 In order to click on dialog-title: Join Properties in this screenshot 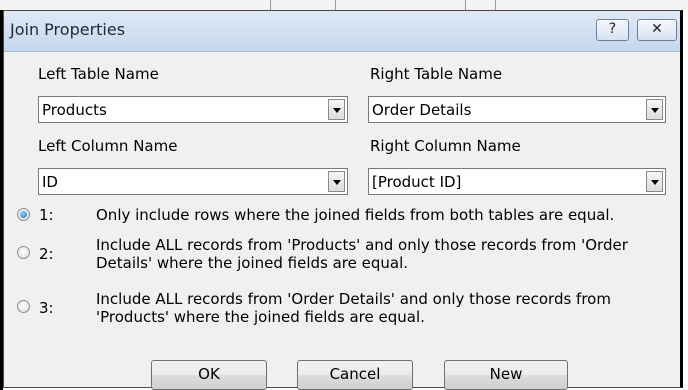, I will do `click(68, 29)`.